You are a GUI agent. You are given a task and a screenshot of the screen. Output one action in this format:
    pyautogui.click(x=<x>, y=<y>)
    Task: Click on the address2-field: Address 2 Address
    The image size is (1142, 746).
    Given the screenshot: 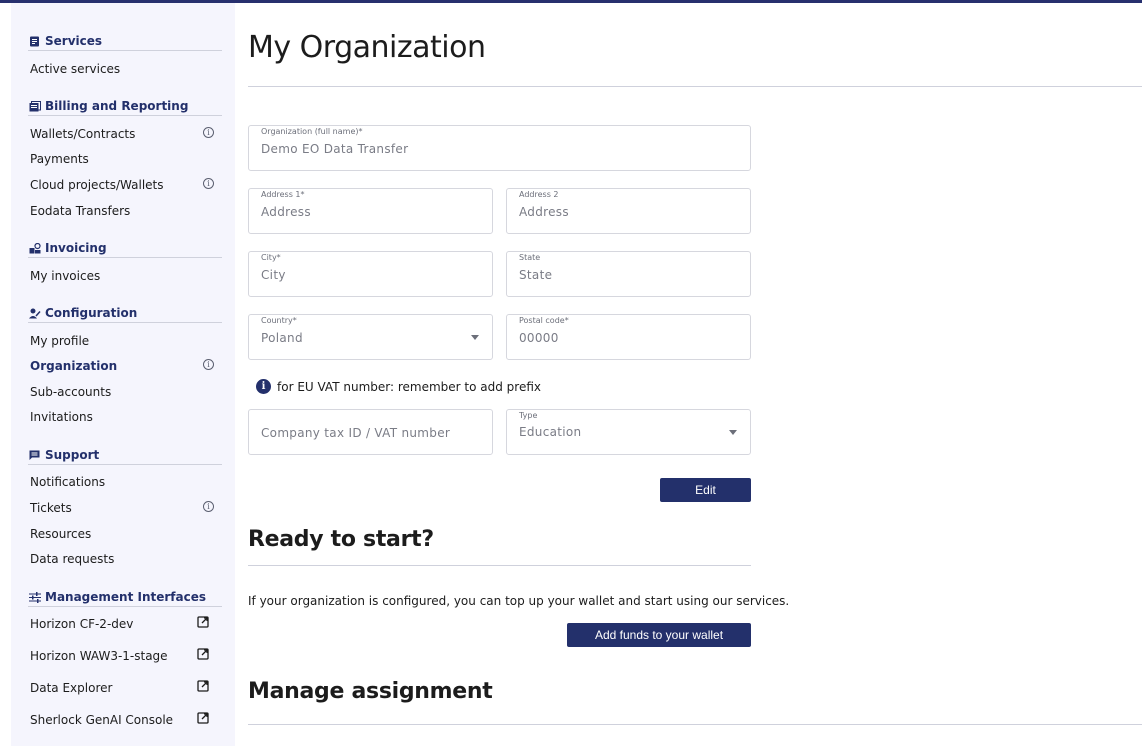 What is the action you would take?
    pyautogui.click(x=628, y=211)
    